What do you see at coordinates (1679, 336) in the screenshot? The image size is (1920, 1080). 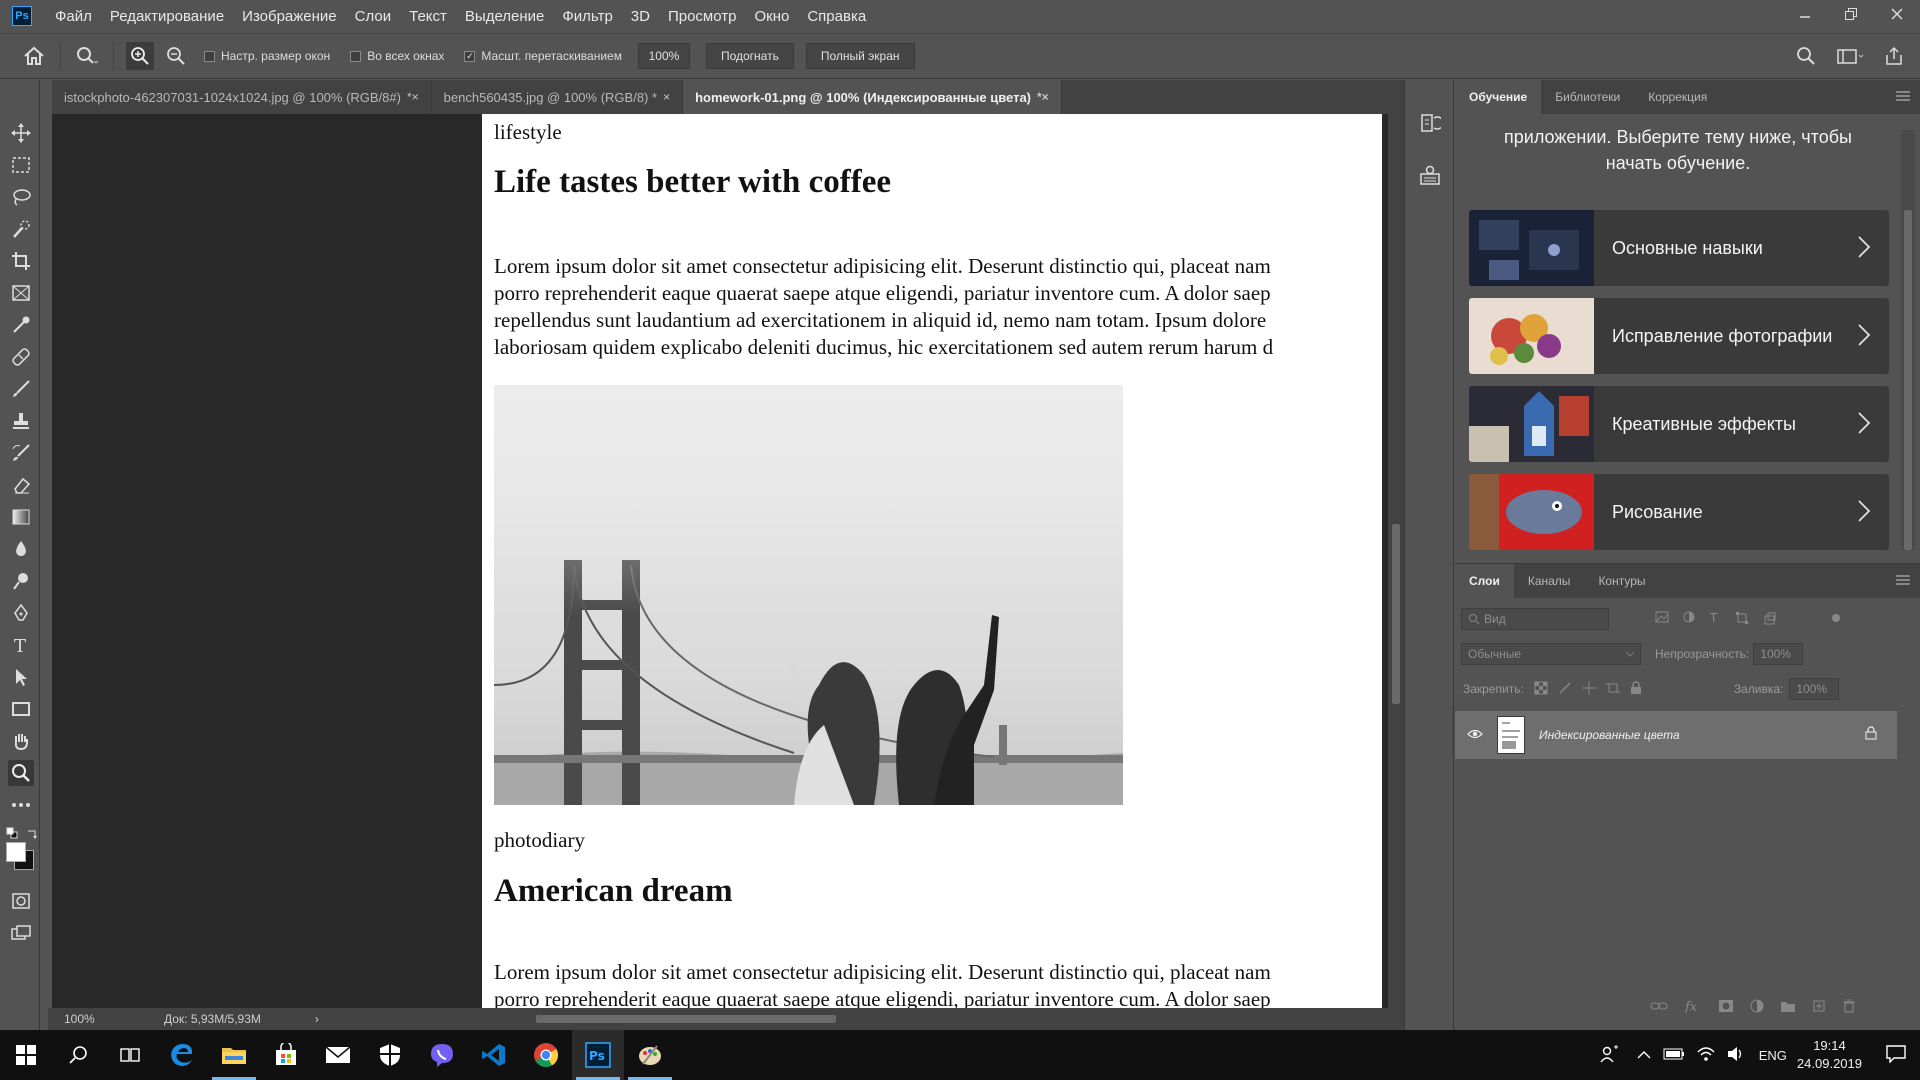 I see `learn-card-photo-fix: Исправление фотографии` at bounding box center [1679, 336].